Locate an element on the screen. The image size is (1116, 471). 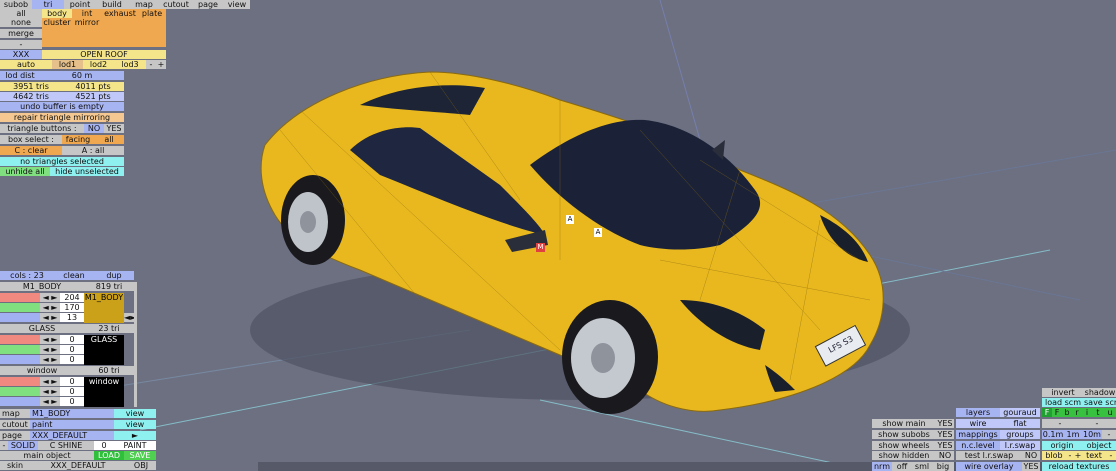
blob-minus: - is located at coordinates (1070, 455).